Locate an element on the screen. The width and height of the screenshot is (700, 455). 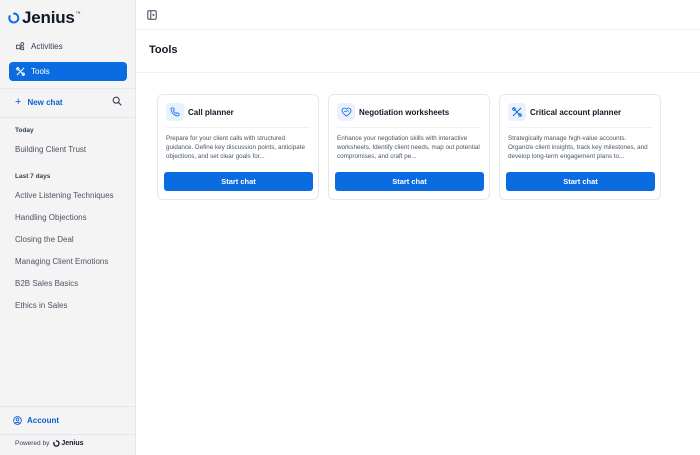
logo-text: Jenius is located at coordinates (48, 17).